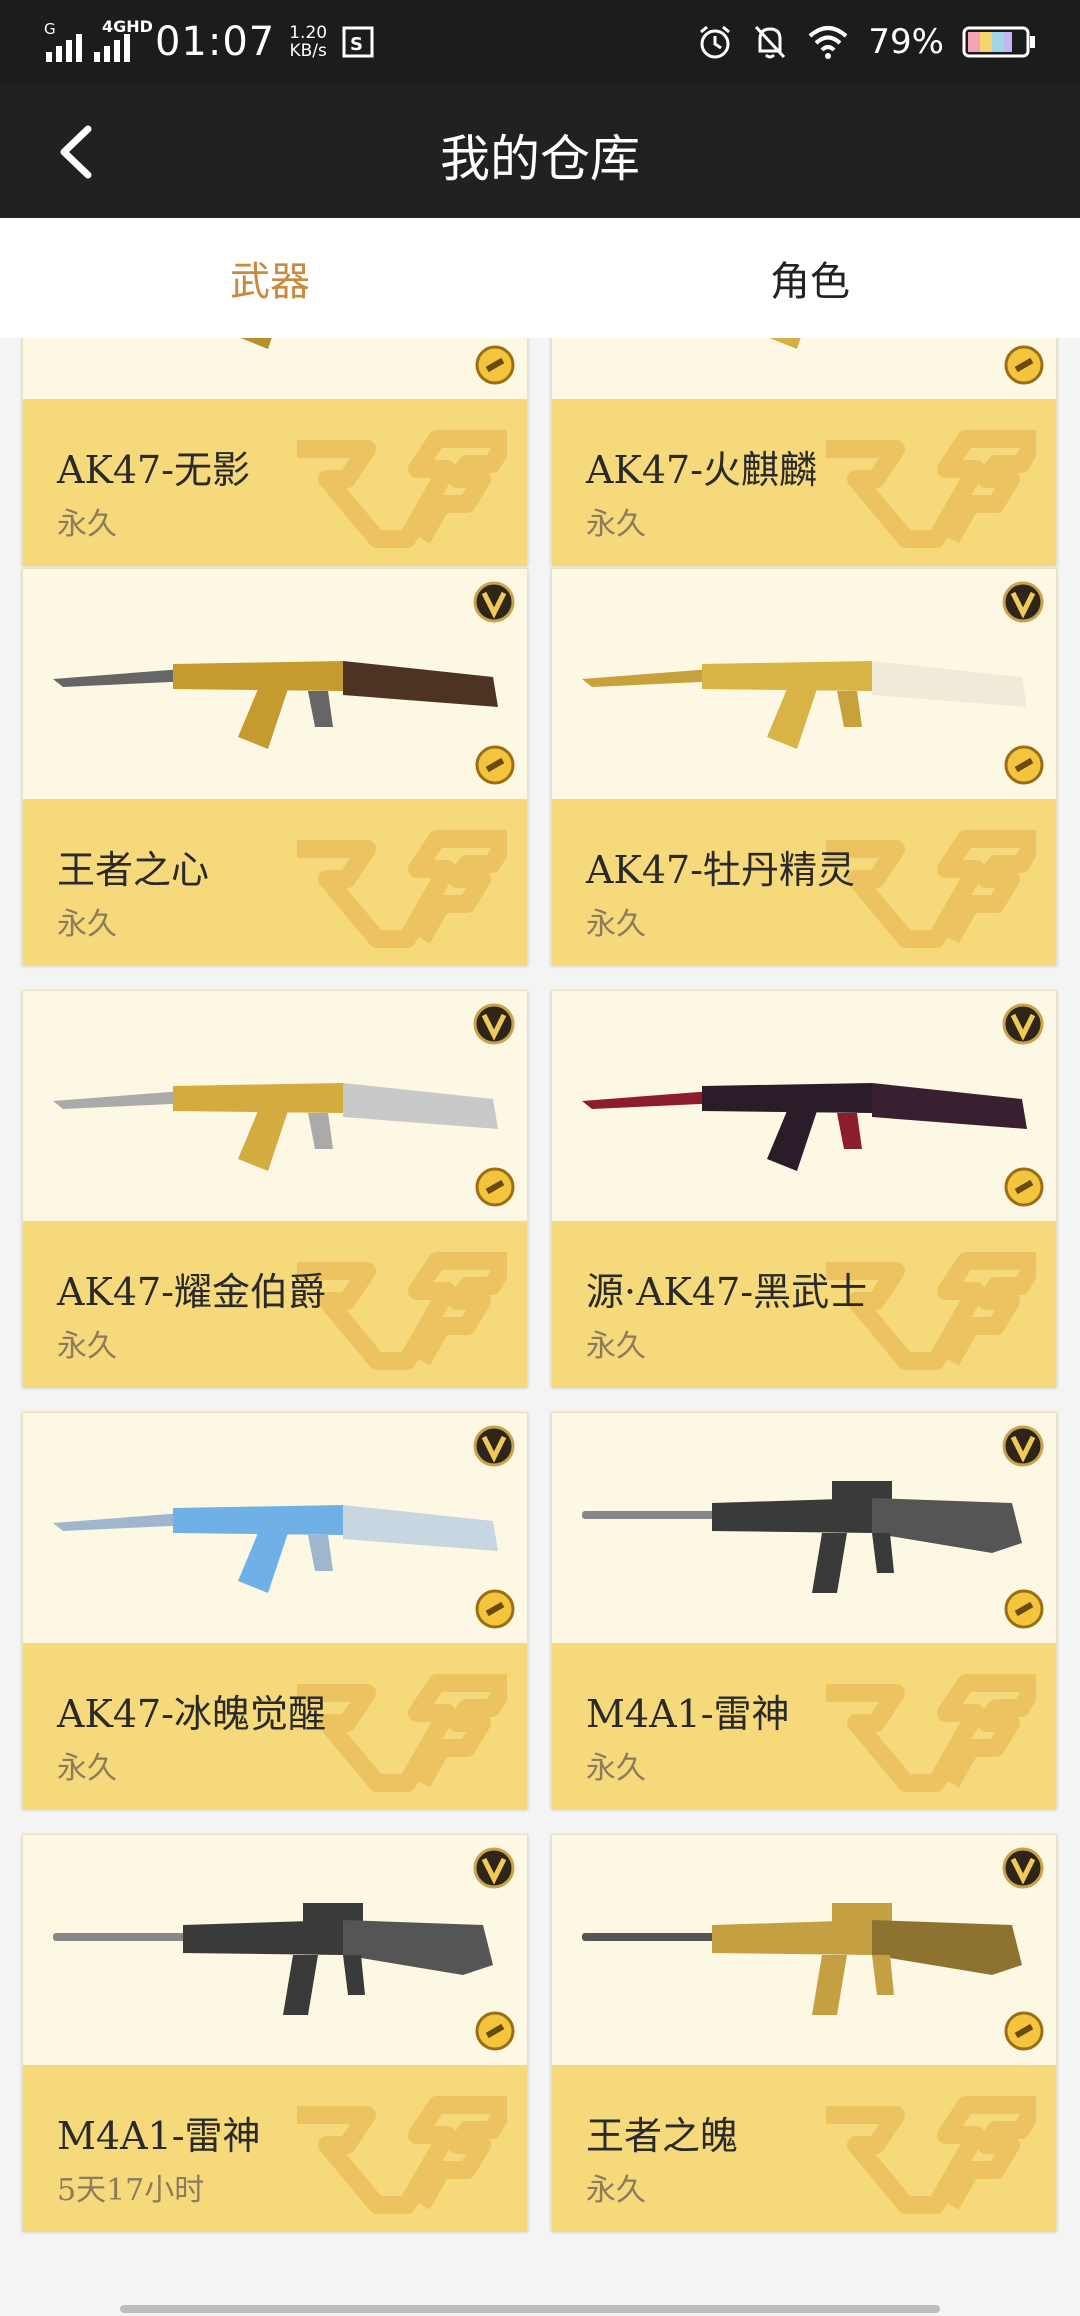 Image resolution: width=1080 pixels, height=2316 pixels. Describe the element at coordinates (906, 42) in the screenshot. I see `battery-percent: 79%` at that location.